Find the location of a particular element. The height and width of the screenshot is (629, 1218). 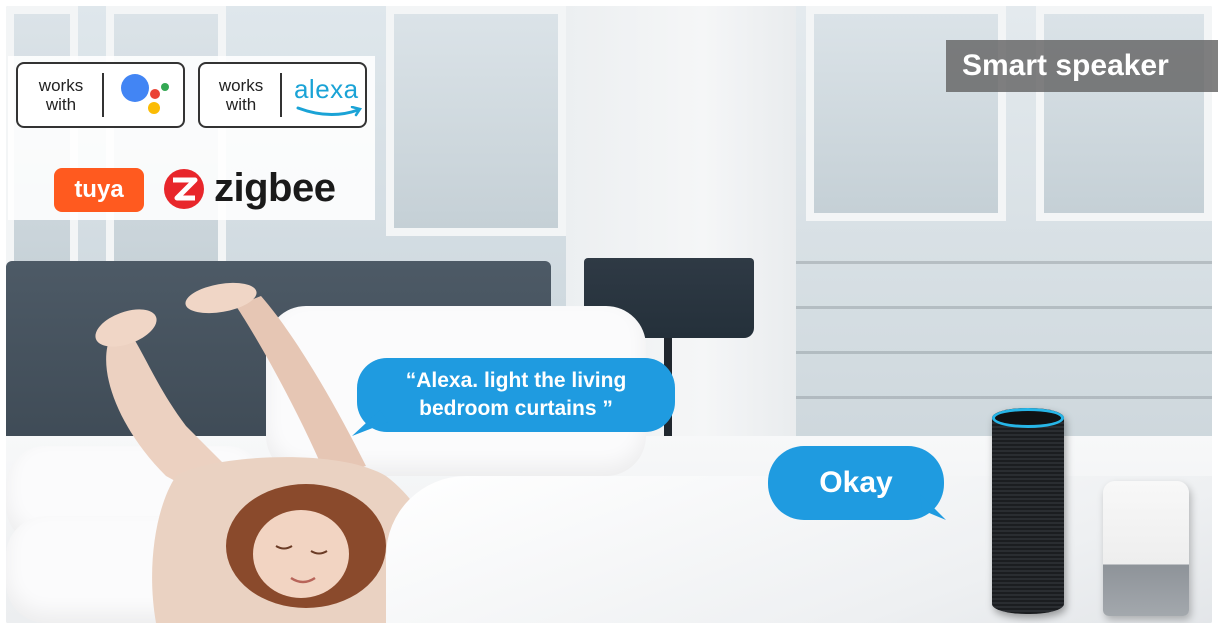

alexa-logo: alexa is located at coordinates (328, 95).